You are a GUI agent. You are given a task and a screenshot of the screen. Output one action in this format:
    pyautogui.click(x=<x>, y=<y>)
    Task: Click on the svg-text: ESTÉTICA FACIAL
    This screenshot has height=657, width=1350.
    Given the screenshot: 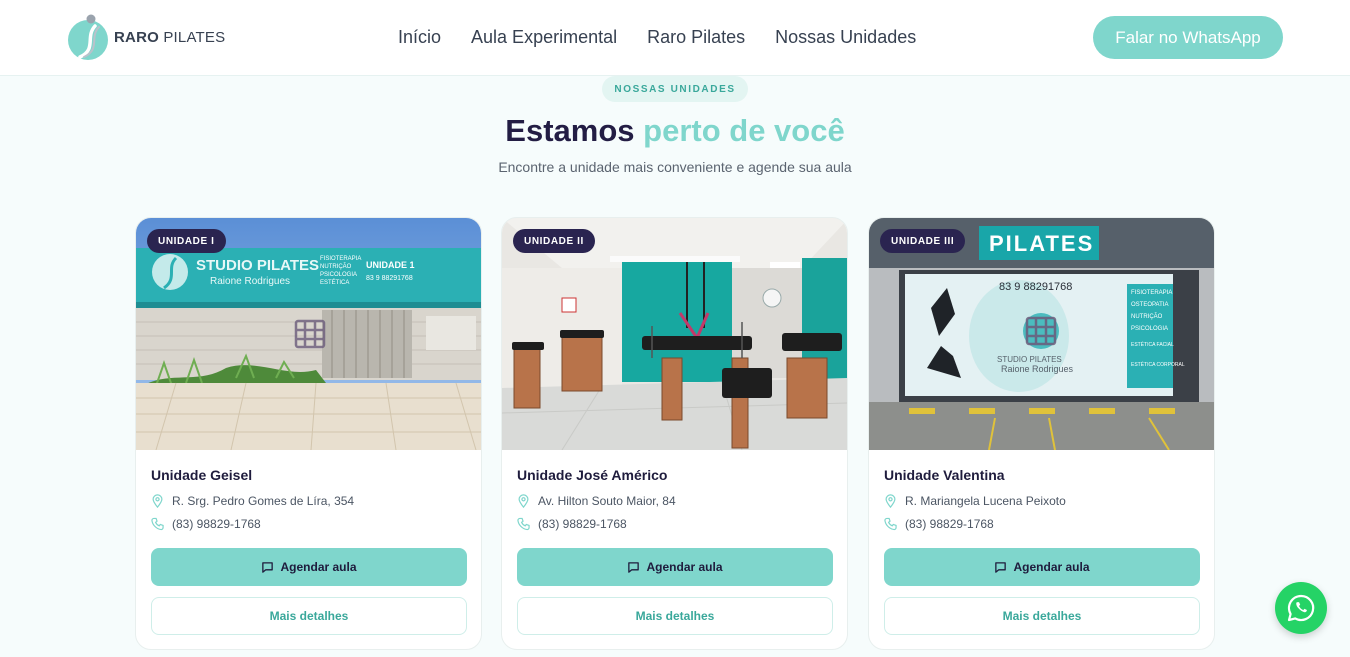 What is the action you would take?
    pyautogui.click(x=1152, y=344)
    